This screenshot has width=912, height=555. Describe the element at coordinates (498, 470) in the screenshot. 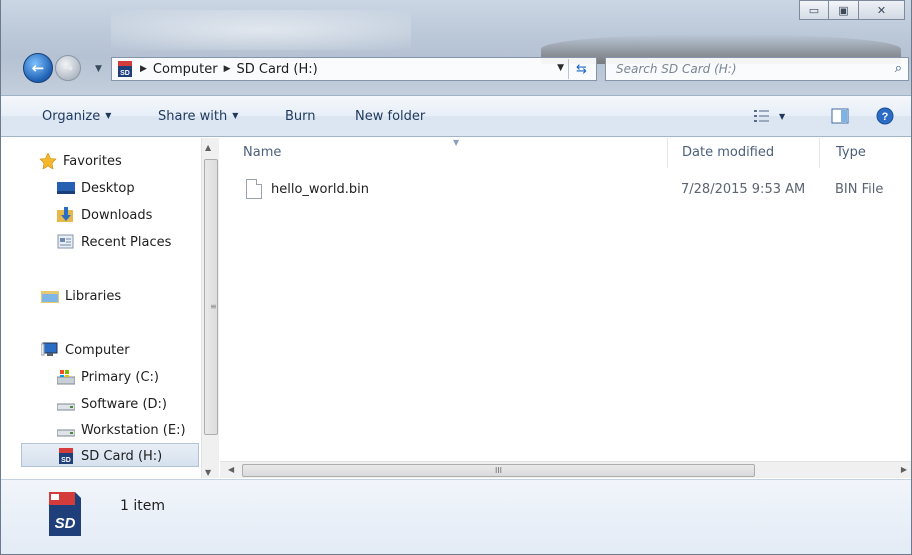

I see `scrollbar-thumb: III` at that location.